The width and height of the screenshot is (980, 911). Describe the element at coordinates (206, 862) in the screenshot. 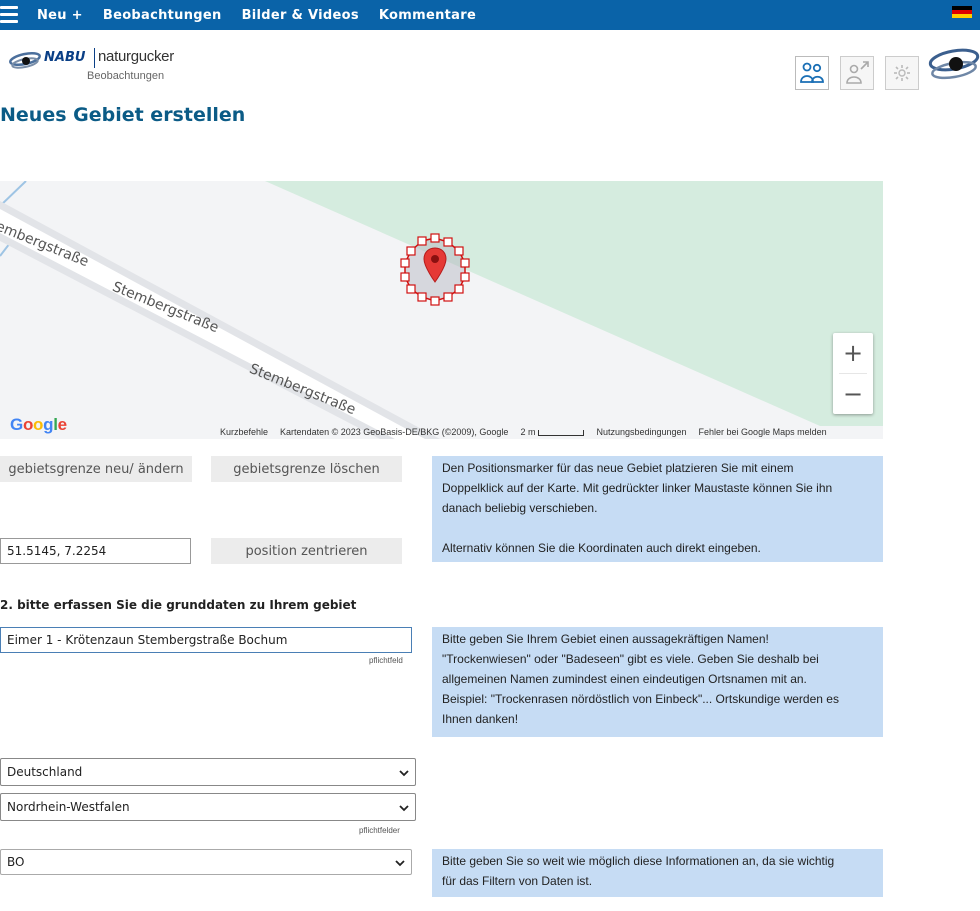

I see `district-select: BO` at that location.